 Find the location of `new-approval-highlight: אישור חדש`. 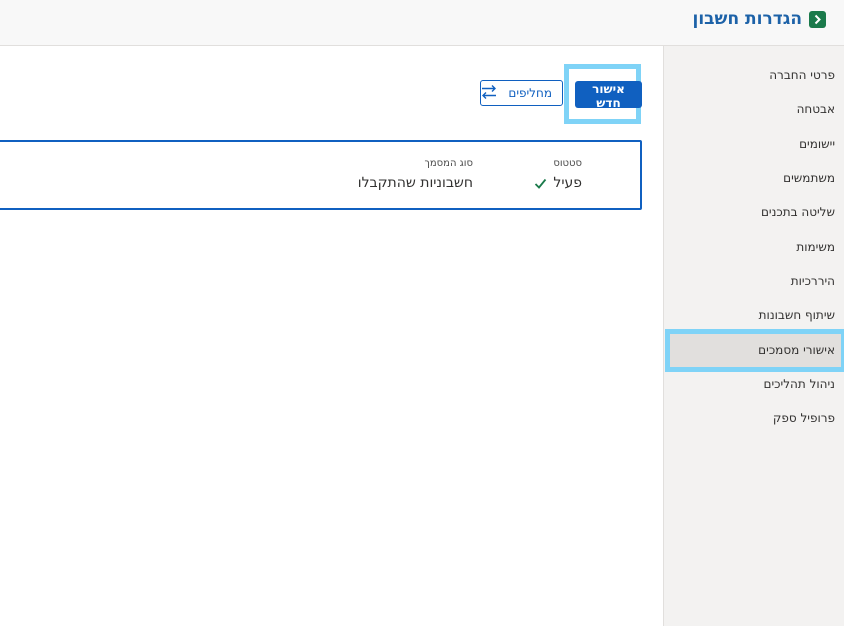

new-approval-highlight: אישור חדש is located at coordinates (603, 94).